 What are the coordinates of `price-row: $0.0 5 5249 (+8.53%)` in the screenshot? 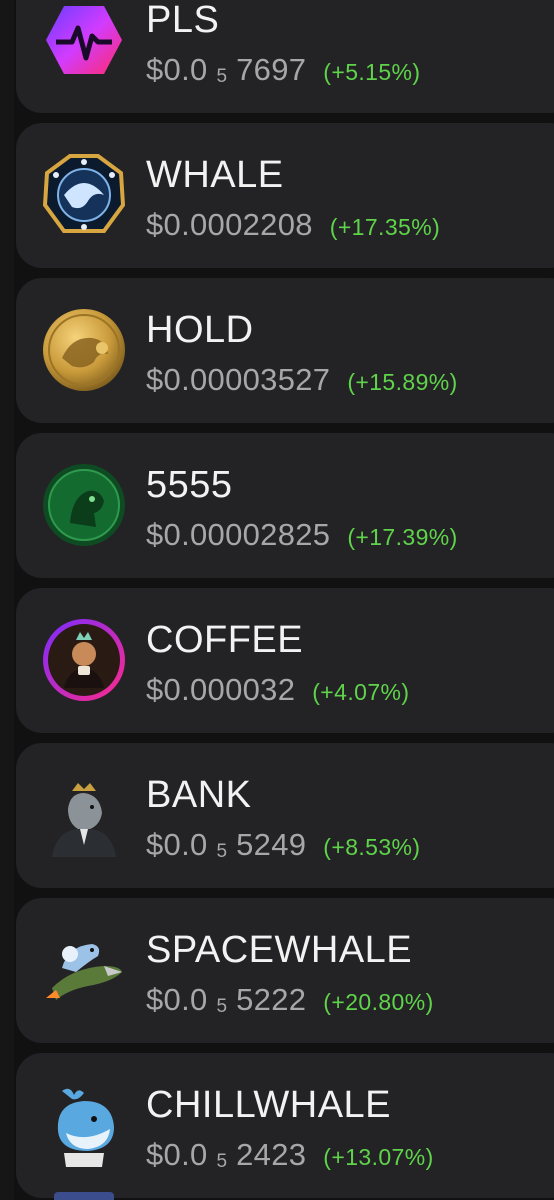 It's located at (283, 845).